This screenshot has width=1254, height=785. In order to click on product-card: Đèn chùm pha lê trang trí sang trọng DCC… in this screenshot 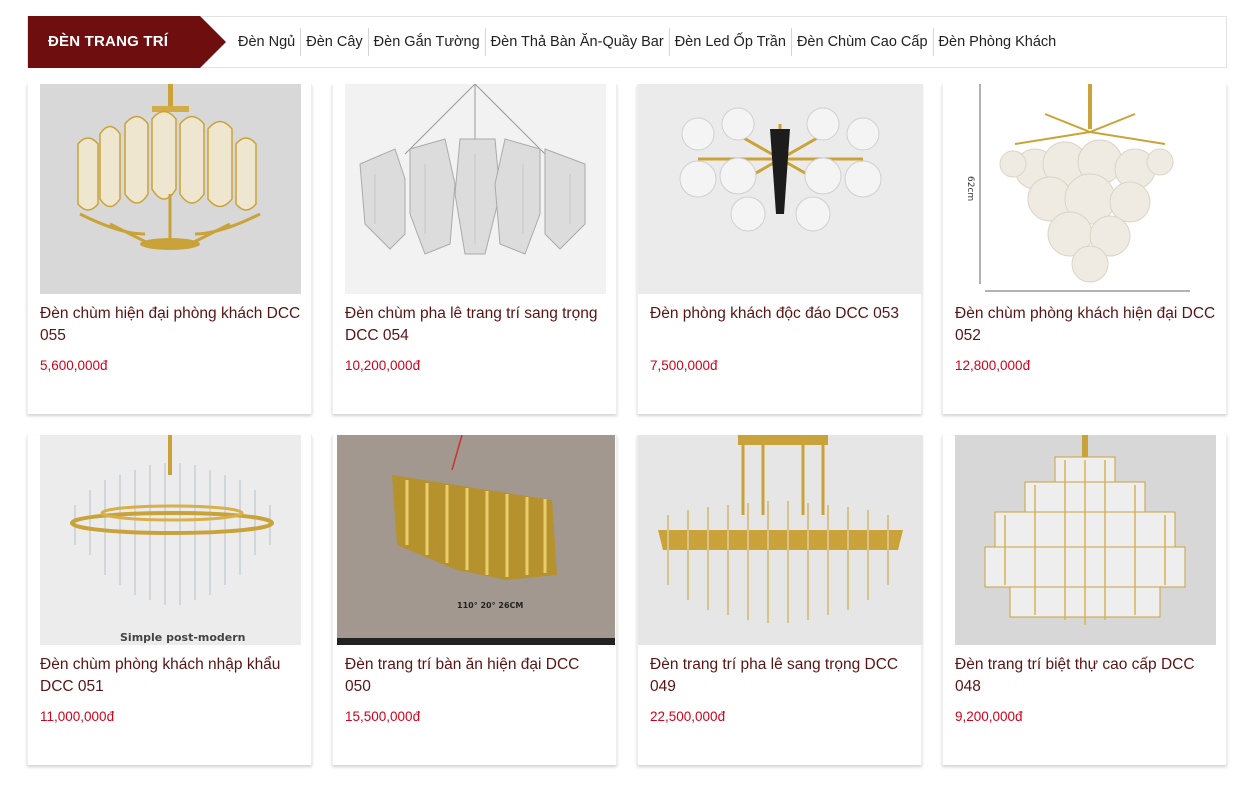, I will do `click(474, 249)`.